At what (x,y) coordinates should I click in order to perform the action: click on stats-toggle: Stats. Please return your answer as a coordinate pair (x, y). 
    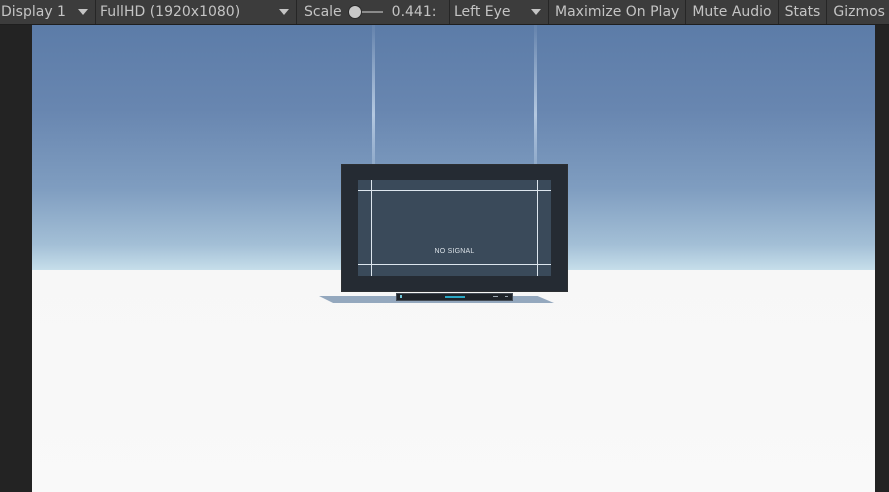
    Looking at the image, I should click on (803, 12).